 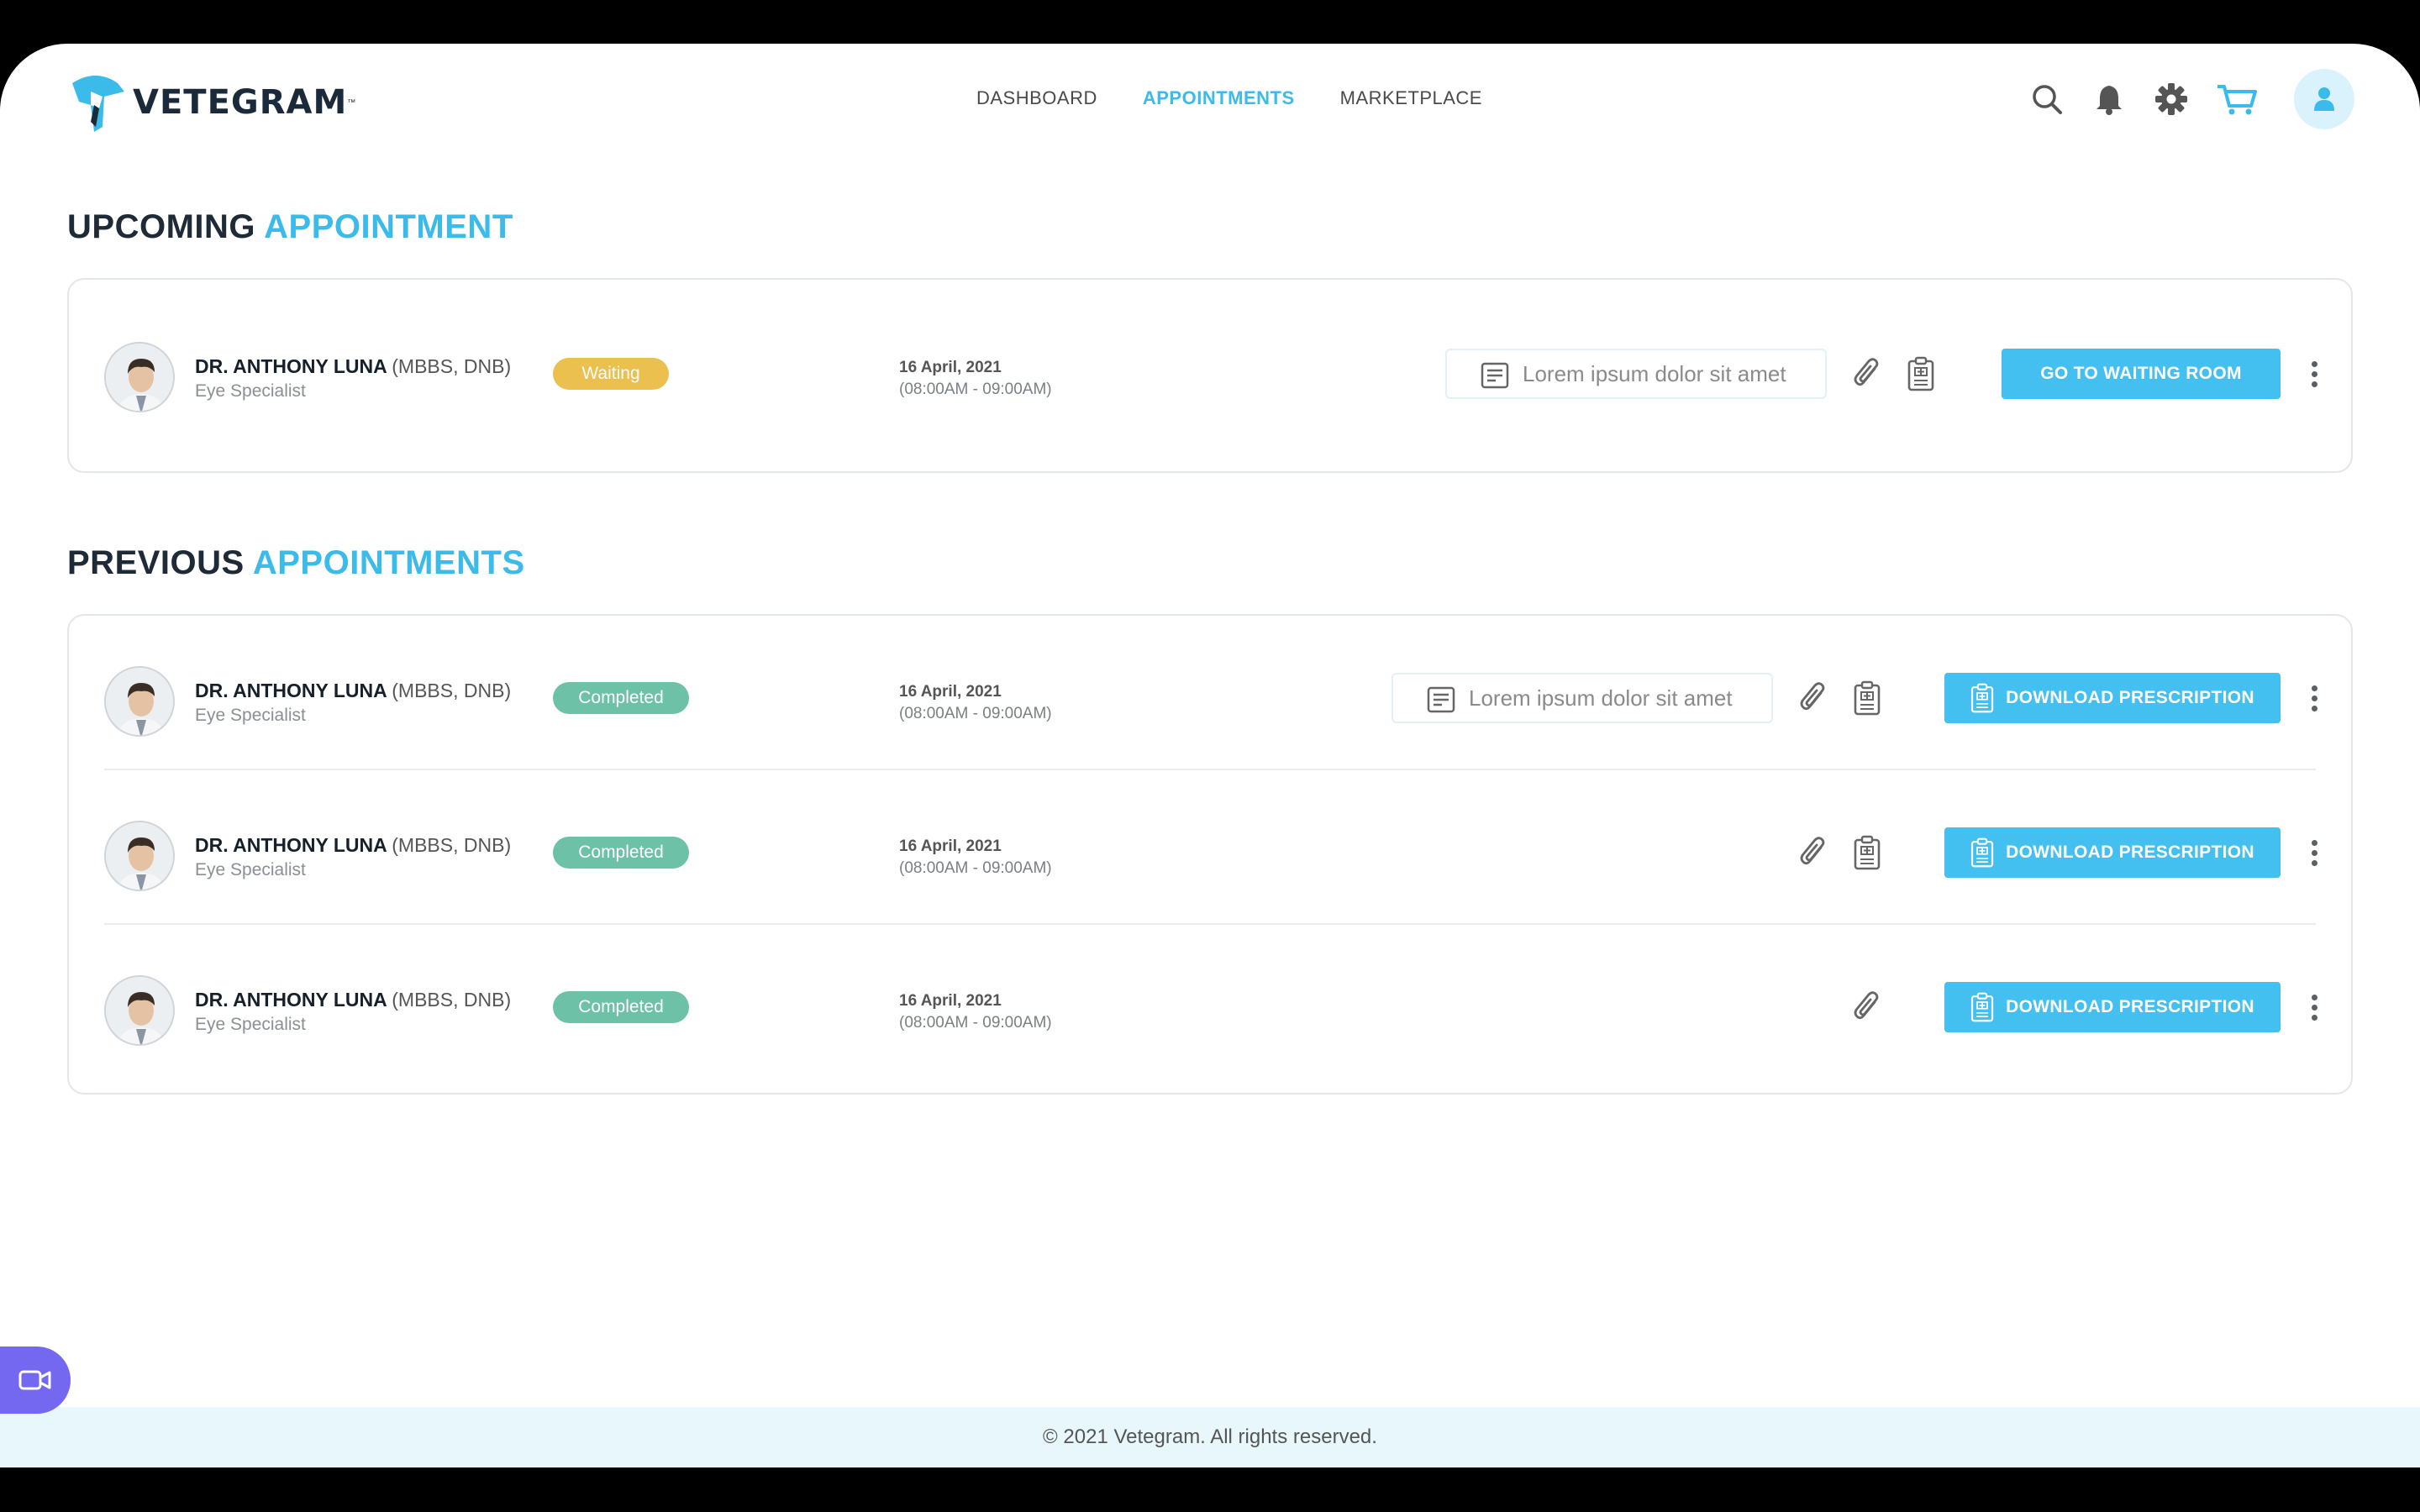 I want to click on video-camera-icon, so click(x=34, y=1380).